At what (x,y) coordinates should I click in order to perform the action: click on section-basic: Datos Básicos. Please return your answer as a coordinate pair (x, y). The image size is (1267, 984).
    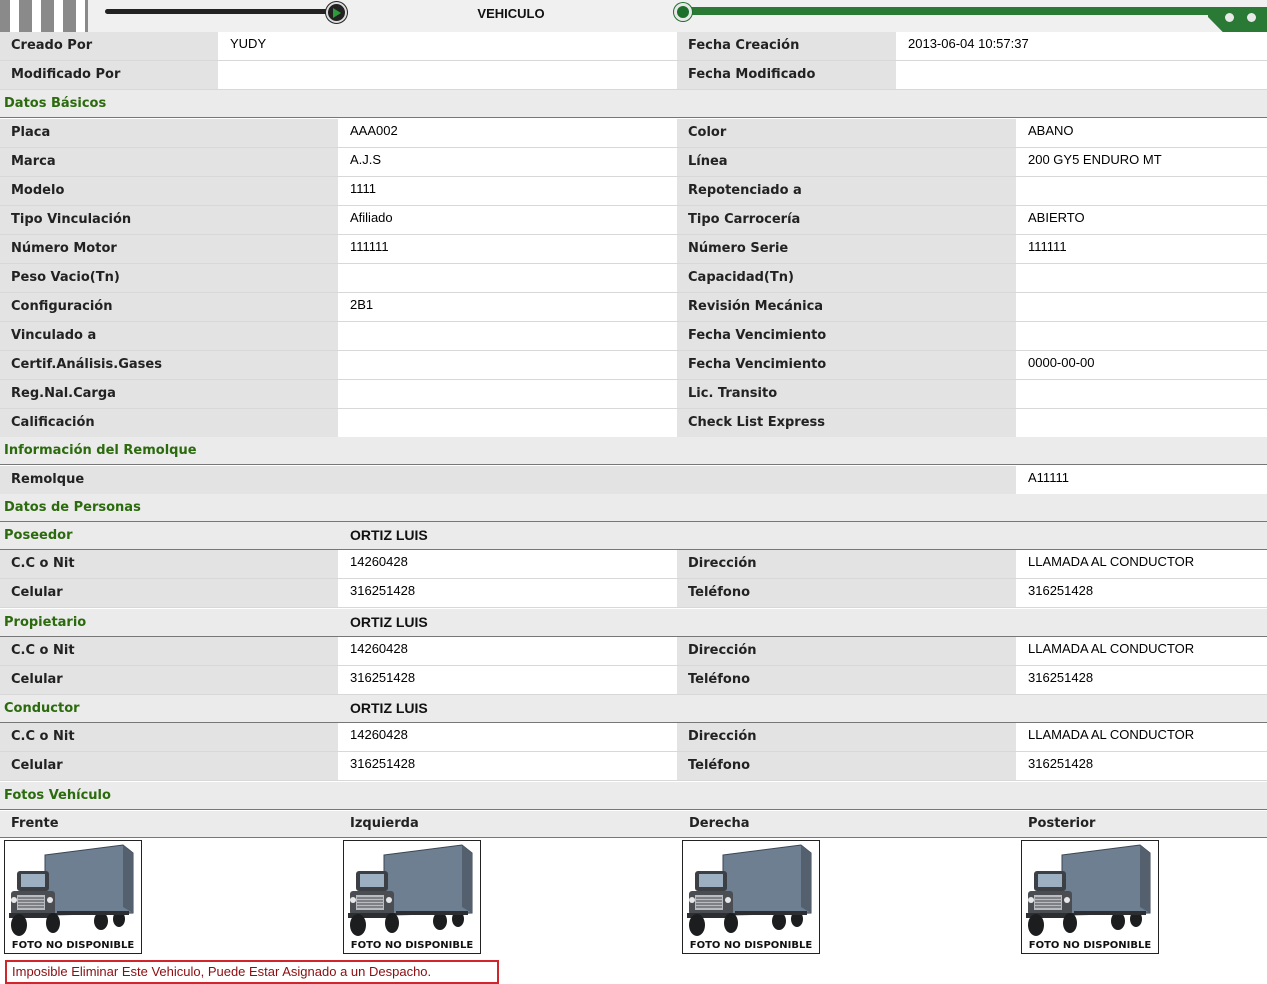
    Looking at the image, I should click on (633, 104).